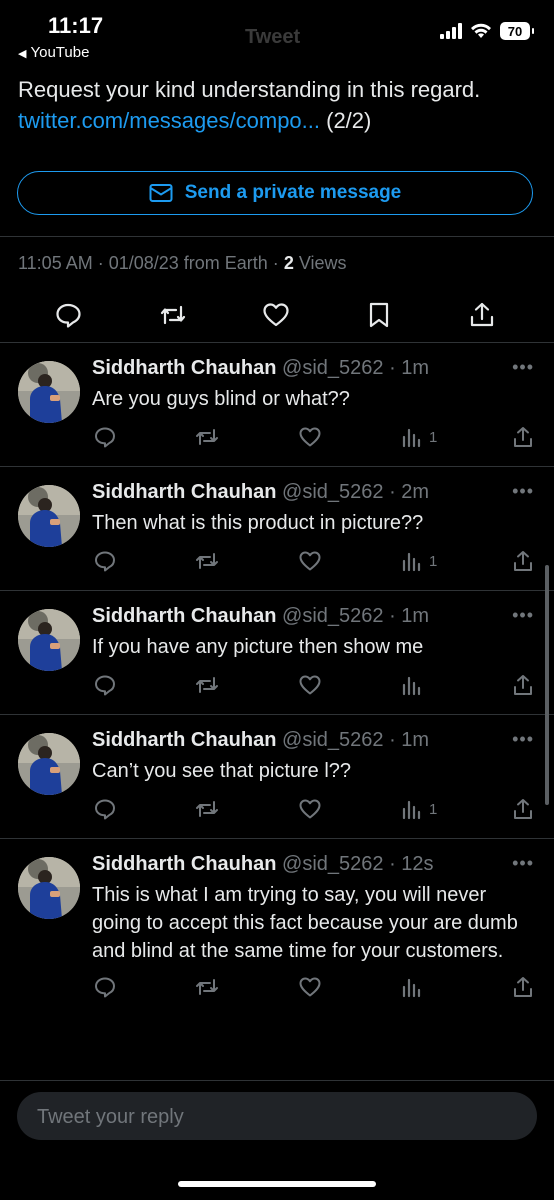 This screenshot has height=1200, width=554. What do you see at coordinates (222, 771) in the screenshot?
I see `reply-text: Can’t you see that picture l??` at bounding box center [222, 771].